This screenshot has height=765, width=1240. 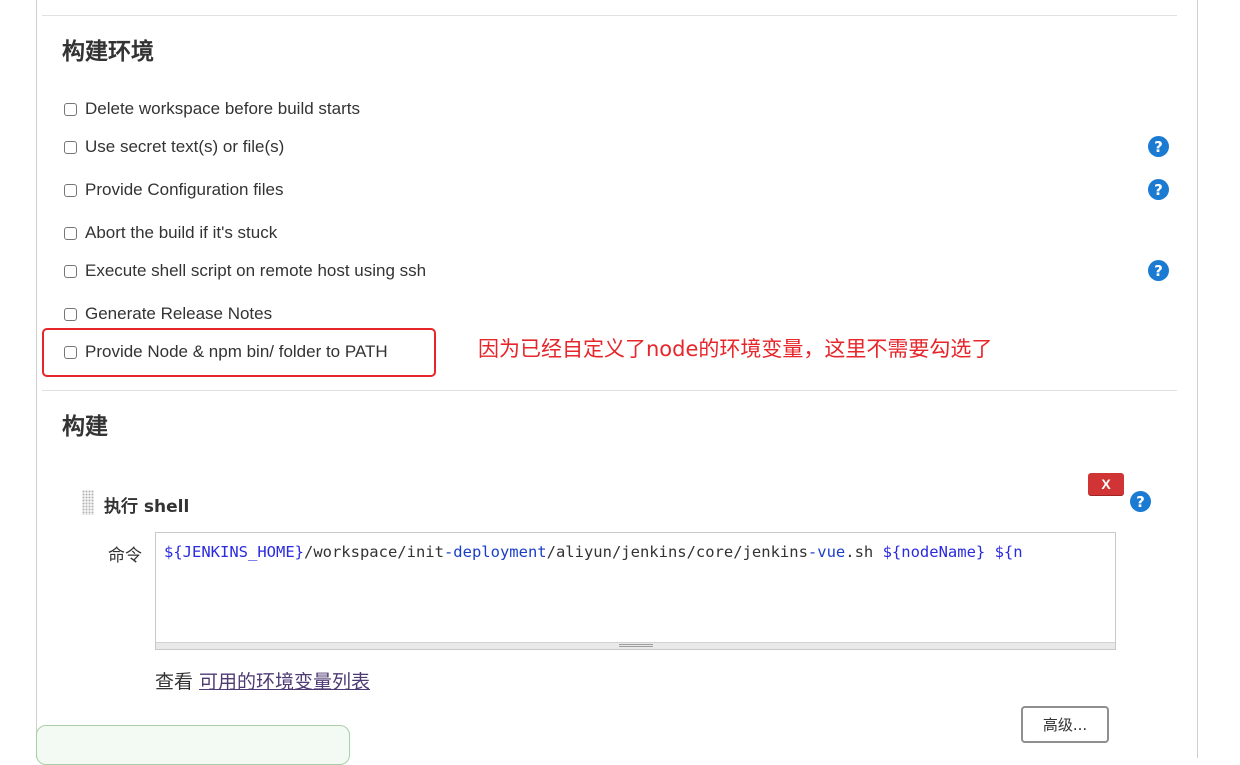 I want to click on add-step-box, so click(x=193, y=745).